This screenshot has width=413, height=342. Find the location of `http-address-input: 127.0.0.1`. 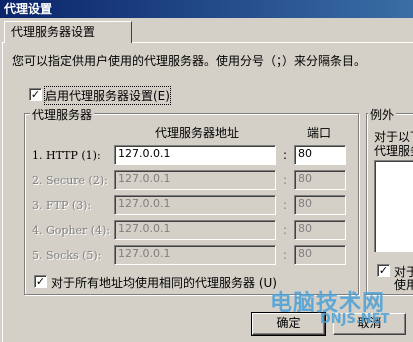

http-address-input: 127.0.0.1 is located at coordinates (195, 155).